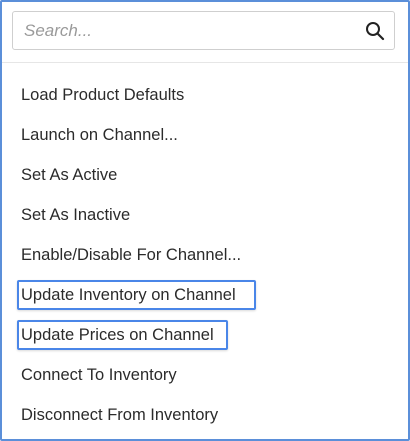 This screenshot has height=441, width=410. I want to click on search-icon, so click(375, 31).